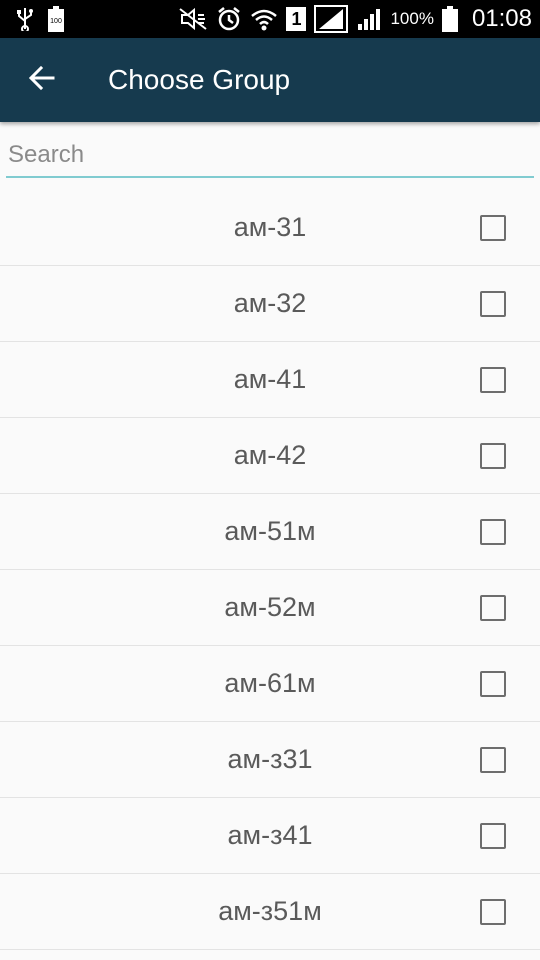 Image resolution: width=540 pixels, height=960 pixels. I want to click on group-label: ам-42, so click(270, 455).